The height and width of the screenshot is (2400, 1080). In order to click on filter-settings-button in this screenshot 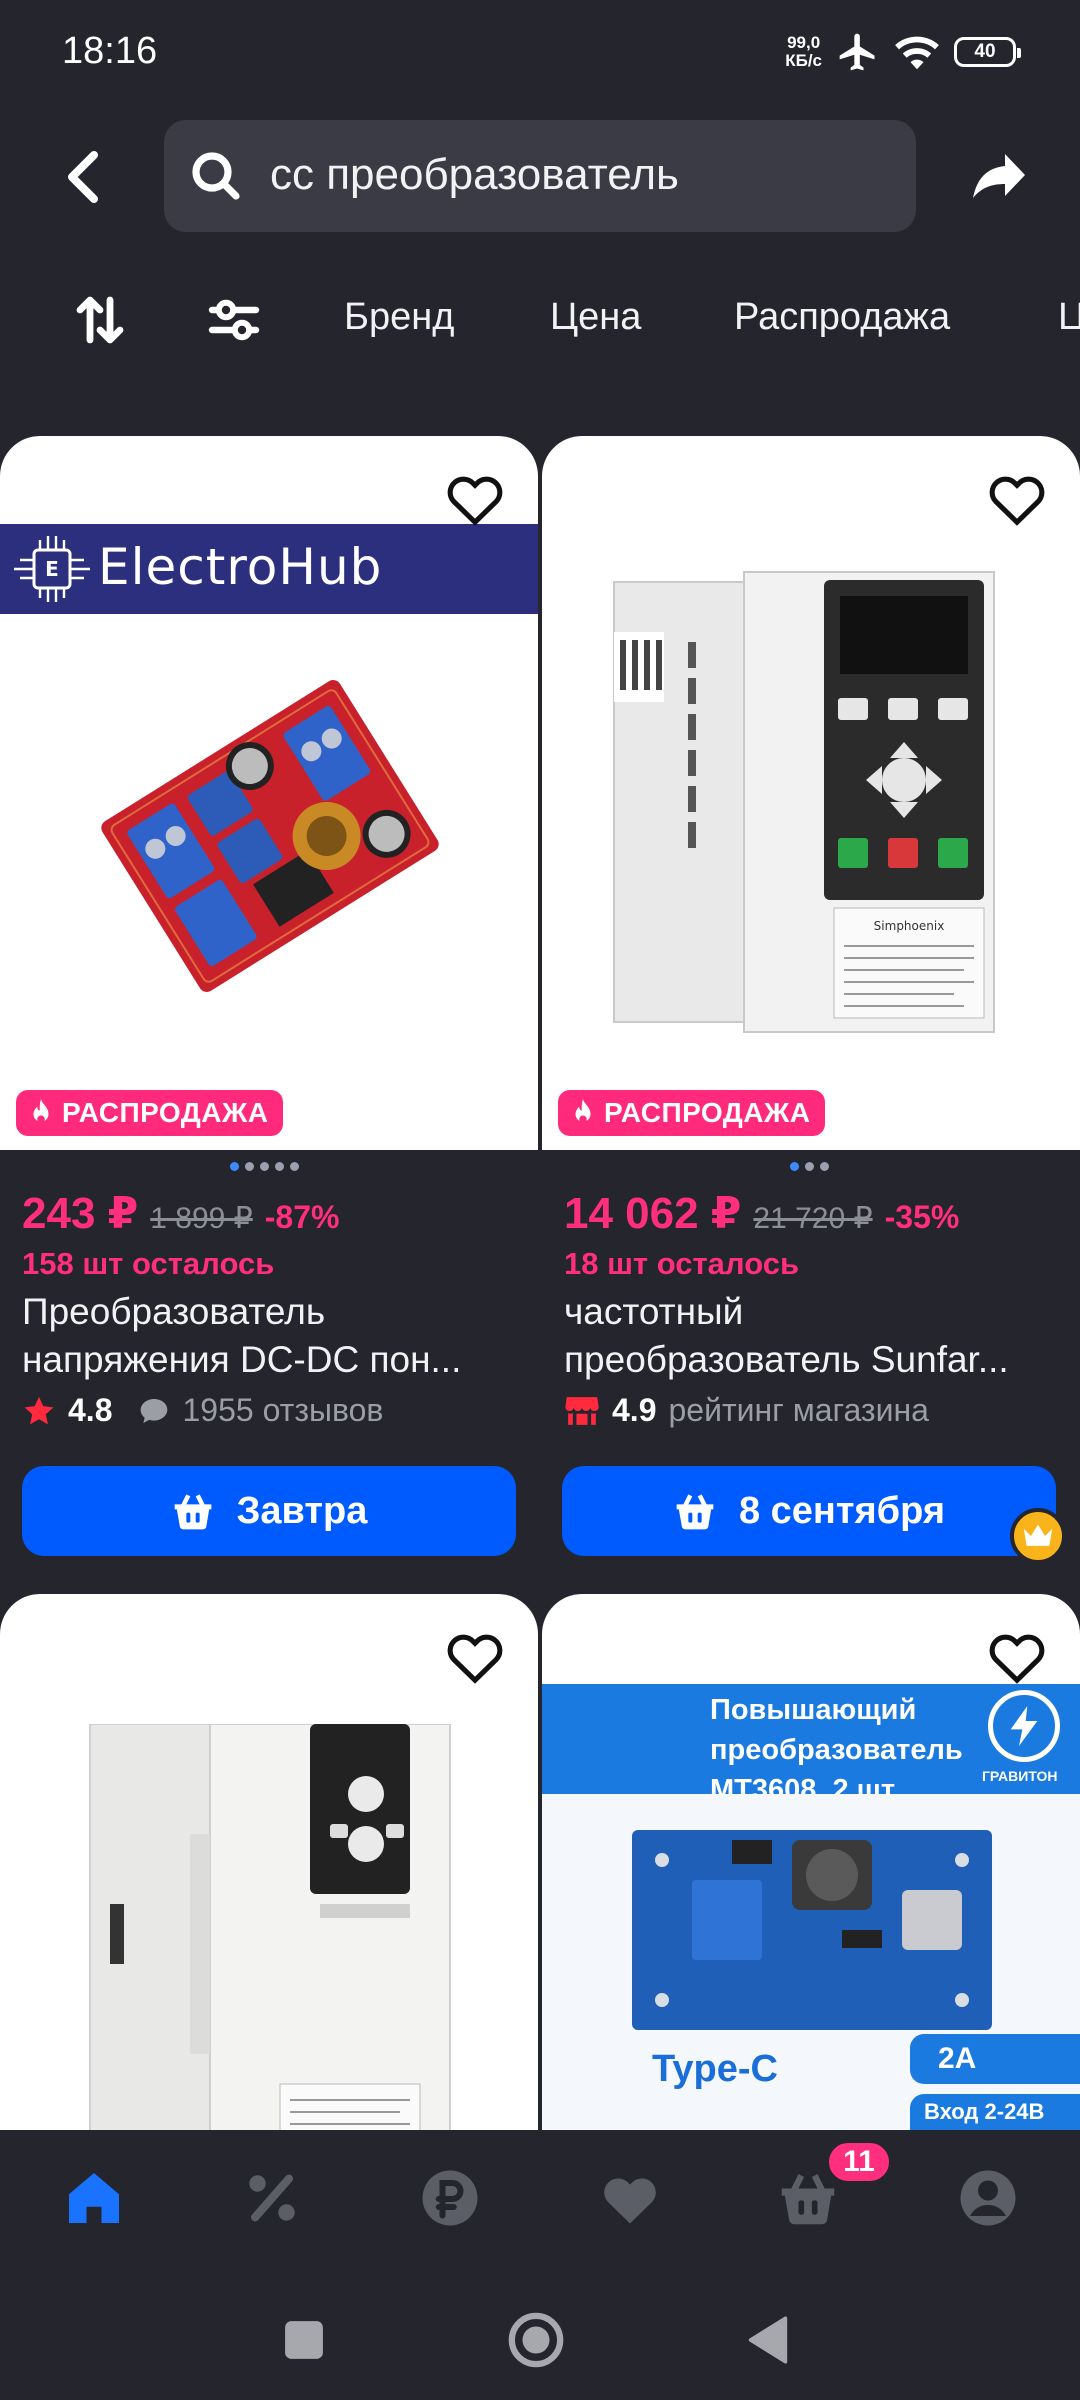, I will do `click(234, 322)`.